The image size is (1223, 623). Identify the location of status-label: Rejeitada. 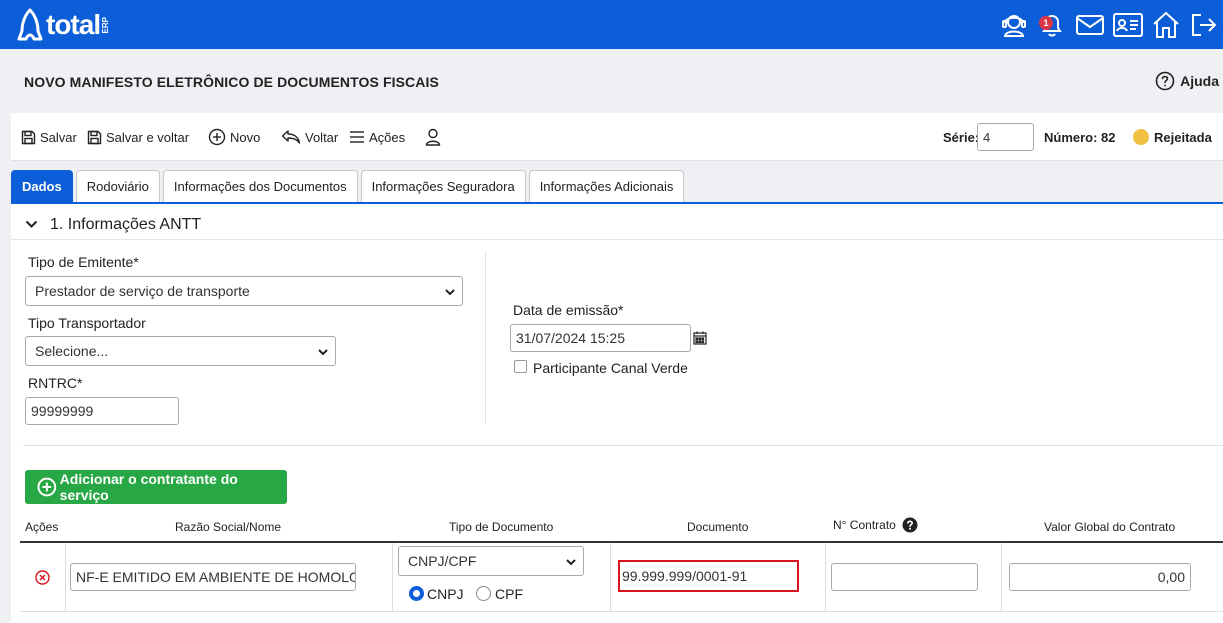
(1183, 137).